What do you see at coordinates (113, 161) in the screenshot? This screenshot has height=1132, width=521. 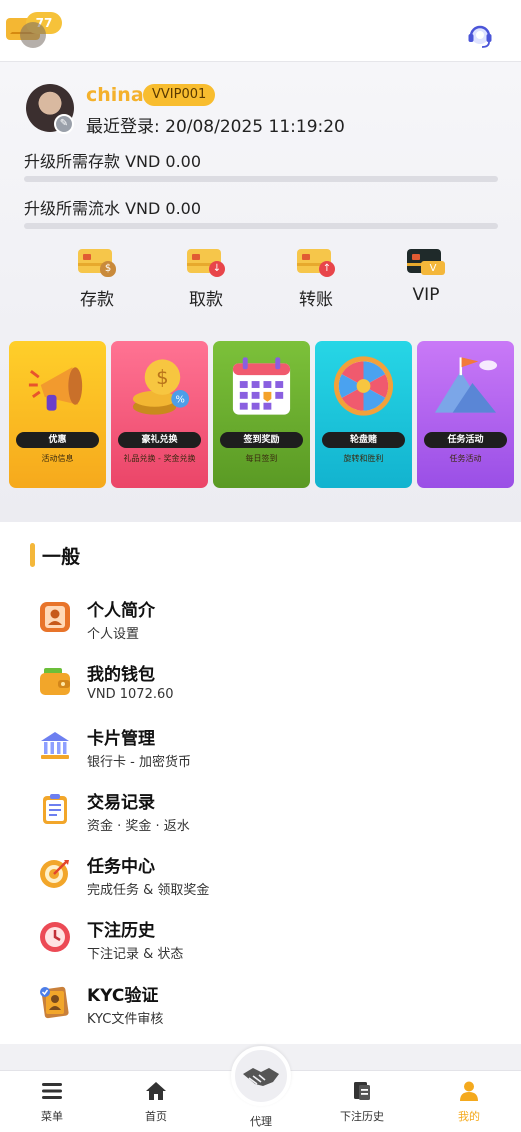 I see `deposit-requirement-label: 升级所需存款 VND 0.00` at bounding box center [113, 161].